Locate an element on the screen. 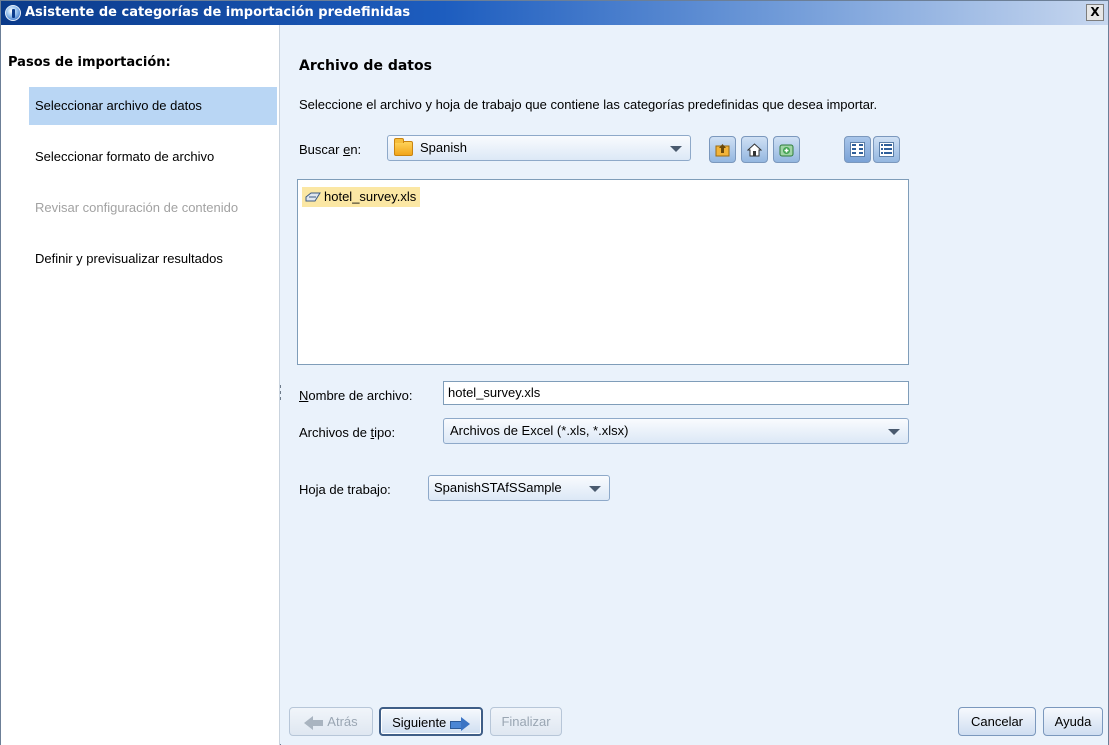  up-folder-icon is located at coordinates (722, 150).